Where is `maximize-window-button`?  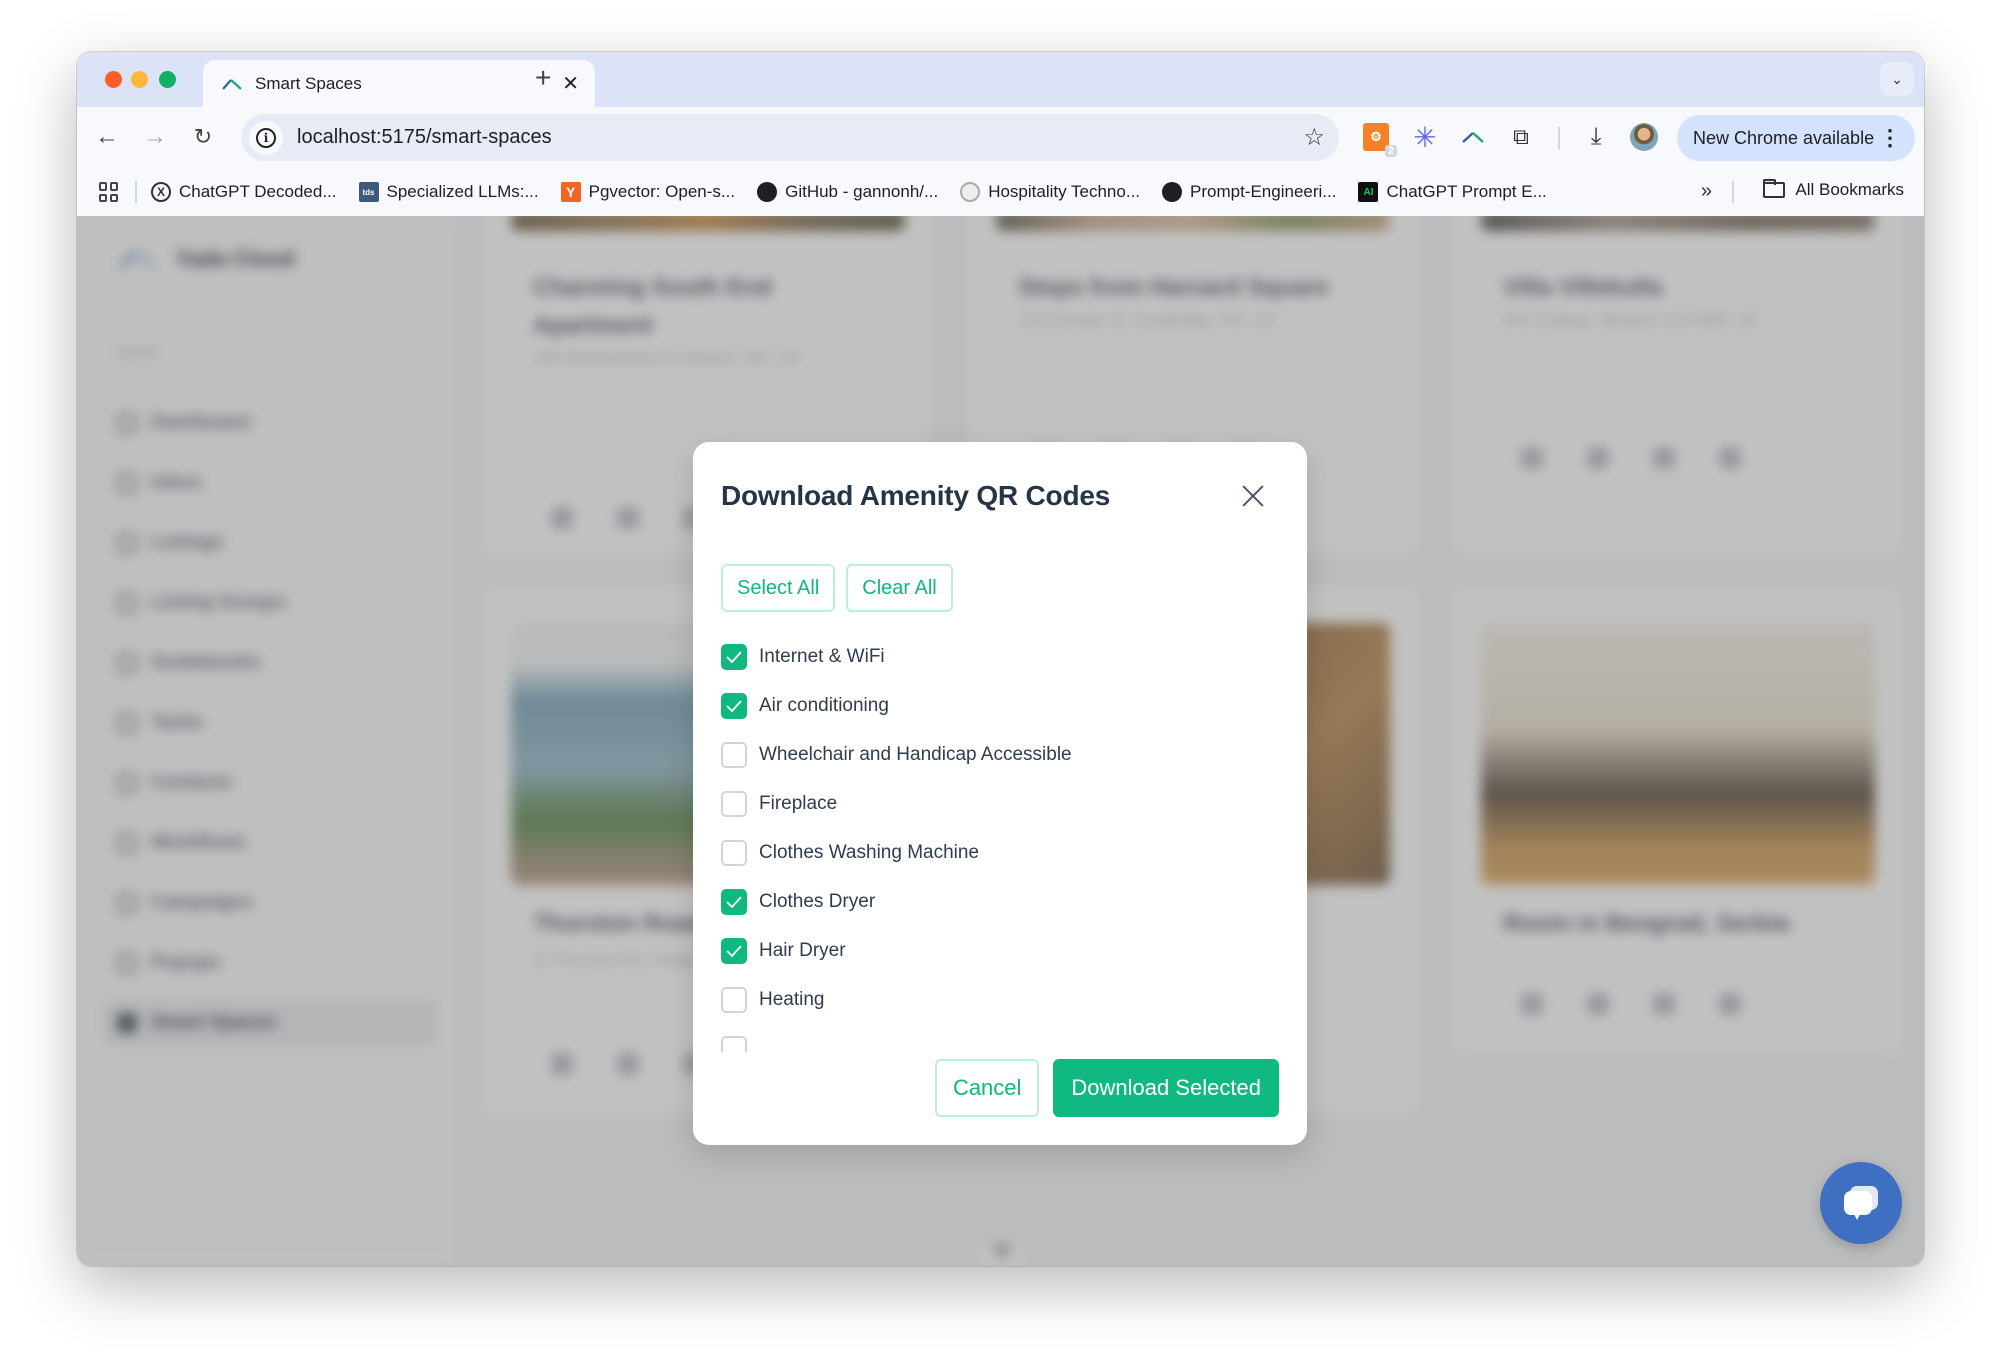 maximize-window-button is located at coordinates (167, 79).